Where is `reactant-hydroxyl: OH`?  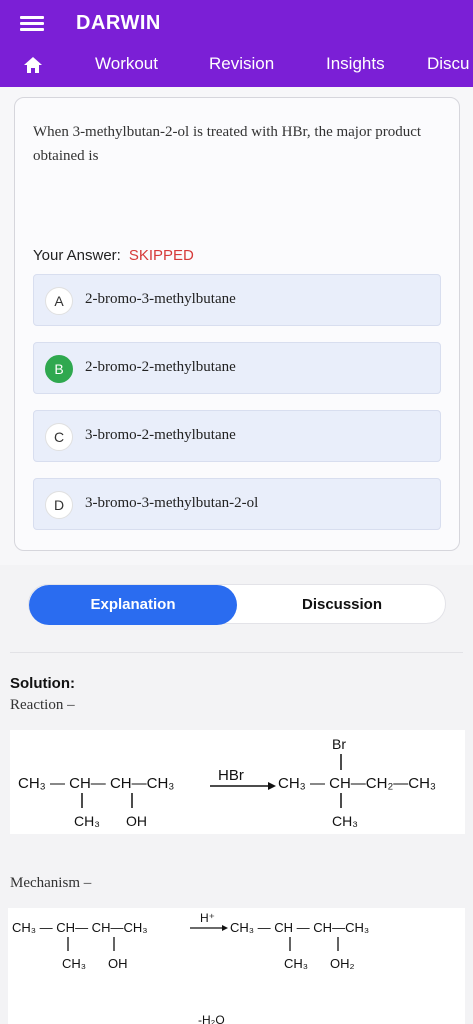 reactant-hydroxyl: OH is located at coordinates (136, 821).